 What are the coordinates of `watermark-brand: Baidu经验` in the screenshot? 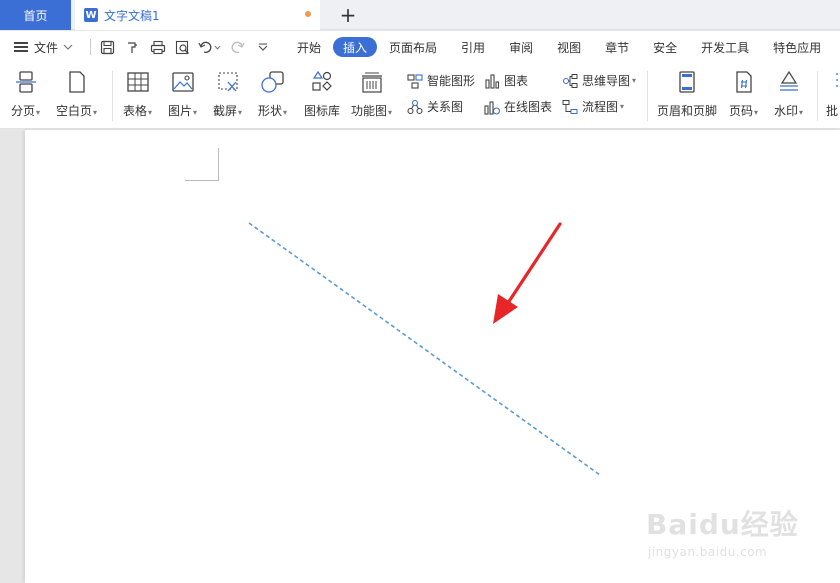 It's located at (722, 524).